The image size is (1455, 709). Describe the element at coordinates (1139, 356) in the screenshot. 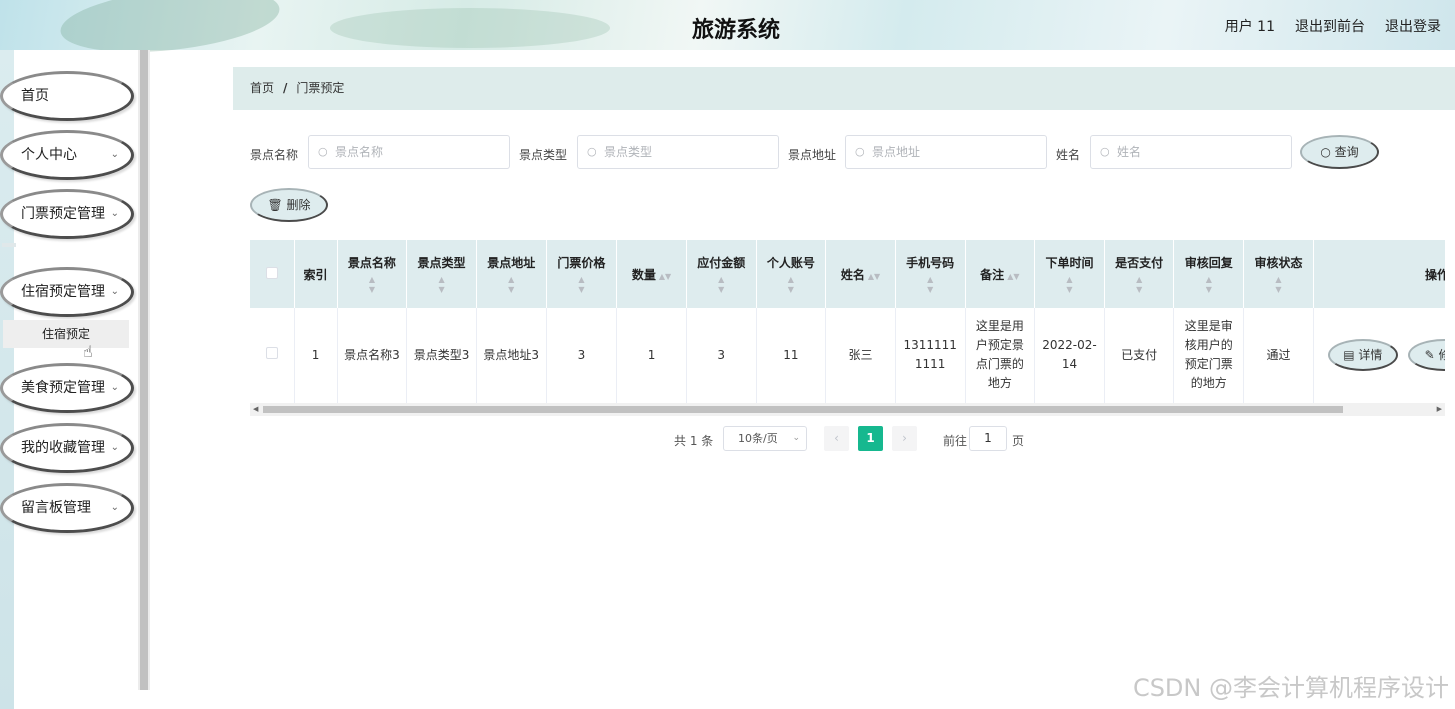

I see `cell-paid: 已支付` at that location.